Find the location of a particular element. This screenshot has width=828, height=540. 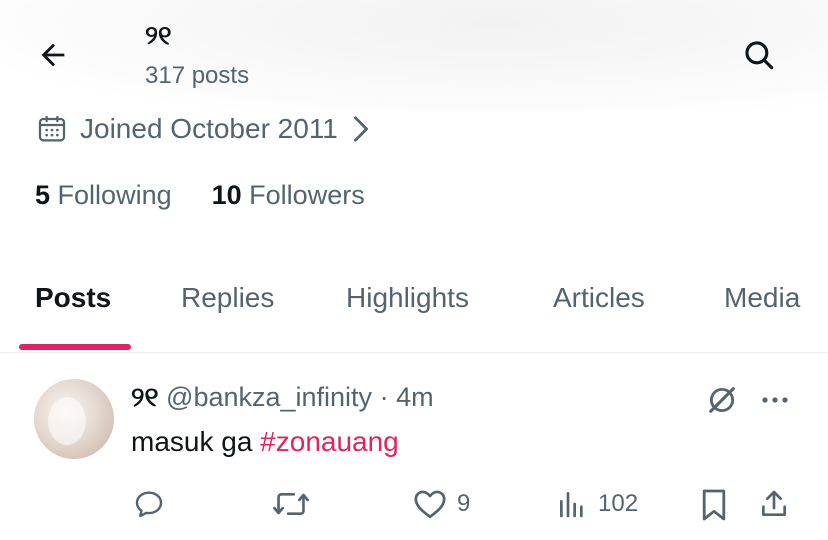

tab-highlights: Highlights is located at coordinates (407, 298).